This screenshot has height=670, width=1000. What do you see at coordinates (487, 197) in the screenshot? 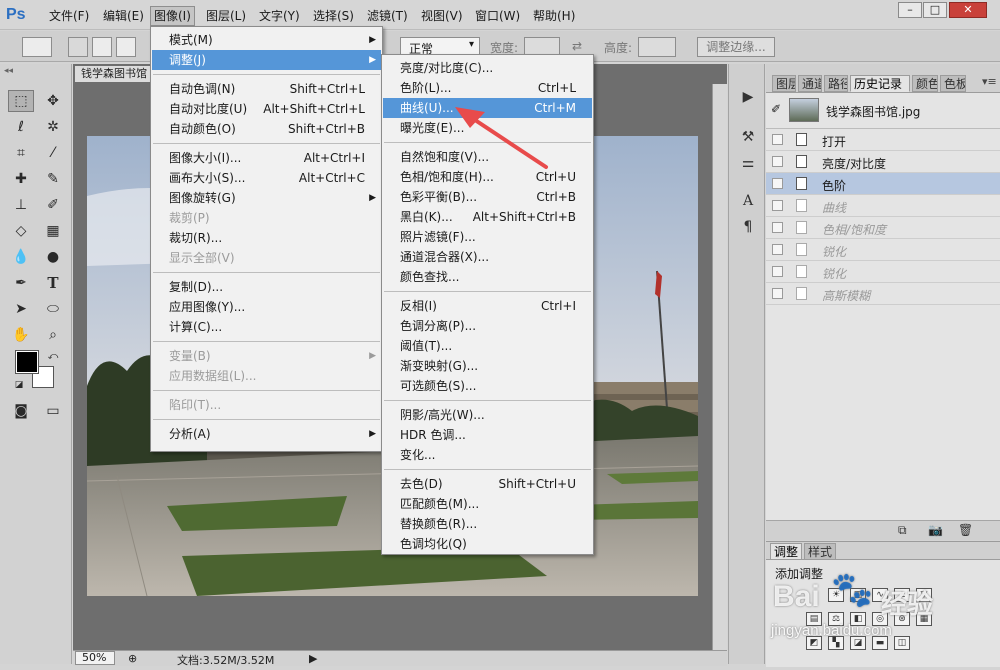
I see `adjust_menu-item: 色彩平衡(B)... Ctrl+B` at bounding box center [487, 197].